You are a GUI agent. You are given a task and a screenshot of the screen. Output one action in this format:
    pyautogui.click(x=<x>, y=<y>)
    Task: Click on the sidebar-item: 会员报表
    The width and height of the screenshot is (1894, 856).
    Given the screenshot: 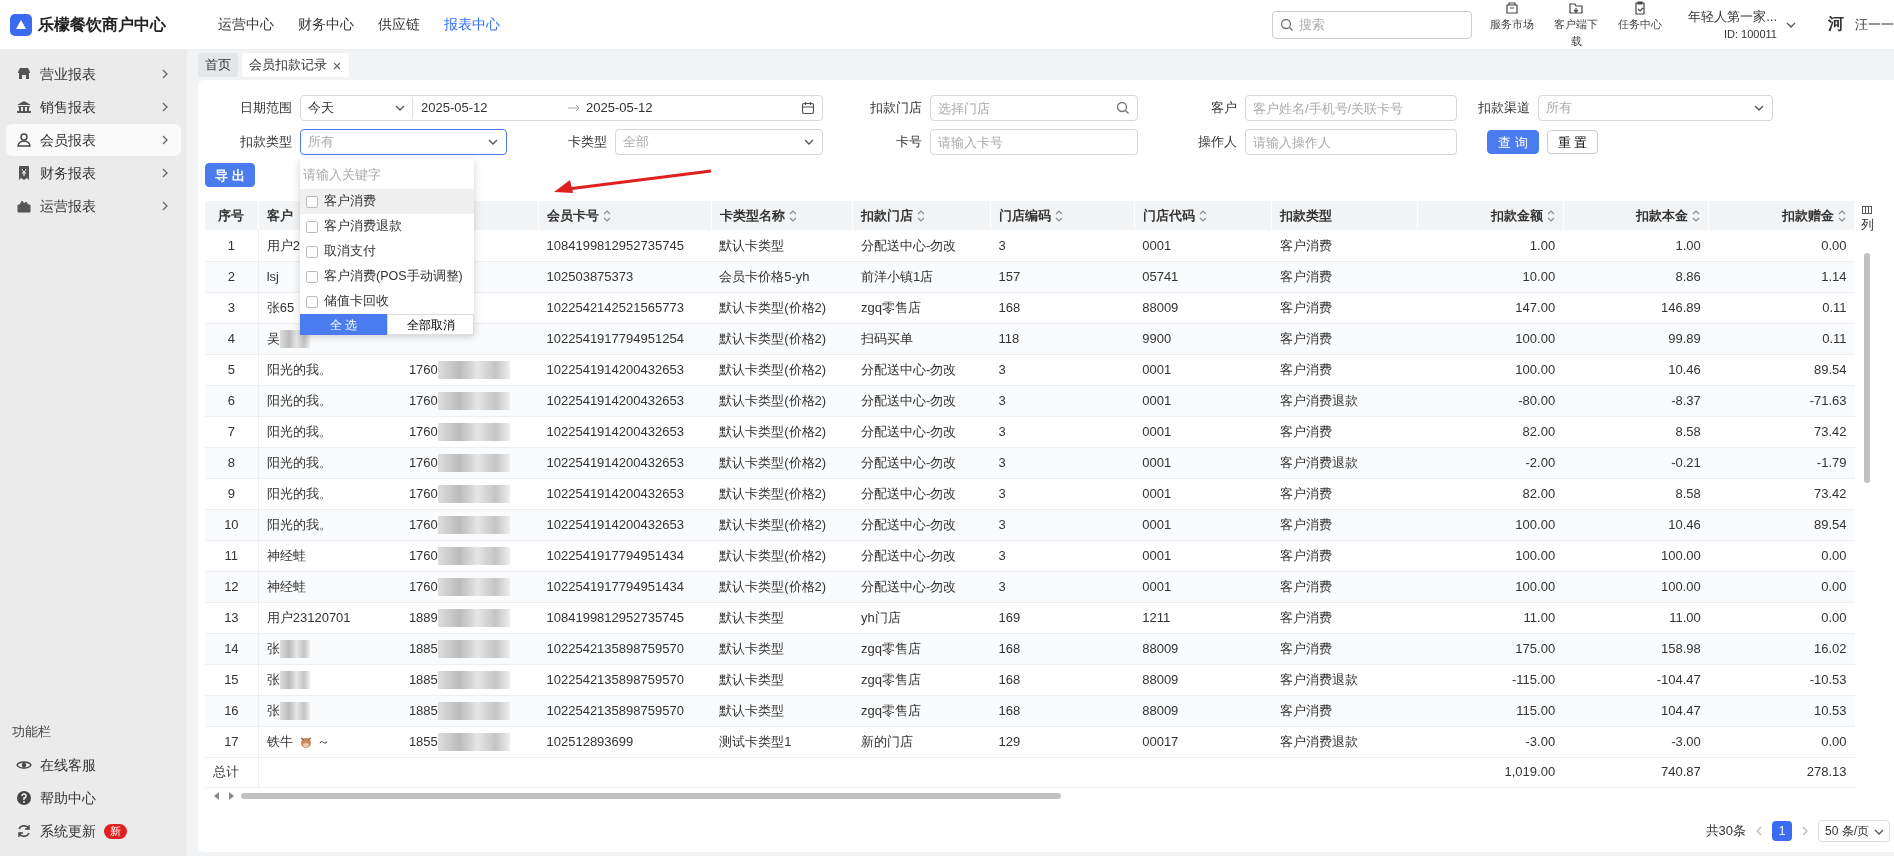 What is the action you would take?
    pyautogui.click(x=93, y=140)
    